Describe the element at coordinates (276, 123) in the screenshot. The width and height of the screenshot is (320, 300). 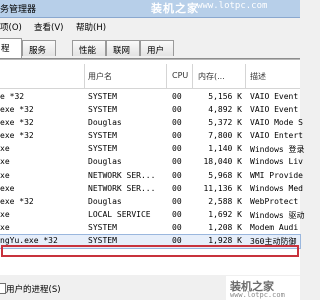
I see `description-cell: VAIO Mode S` at that location.